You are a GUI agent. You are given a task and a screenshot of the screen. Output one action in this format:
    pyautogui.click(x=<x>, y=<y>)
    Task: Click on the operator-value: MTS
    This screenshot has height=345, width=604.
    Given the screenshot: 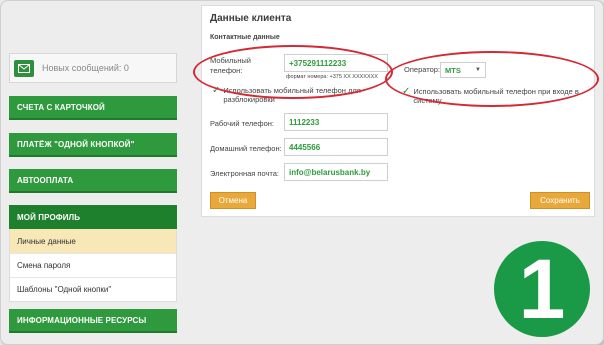 What is the action you would take?
    pyautogui.click(x=453, y=70)
    